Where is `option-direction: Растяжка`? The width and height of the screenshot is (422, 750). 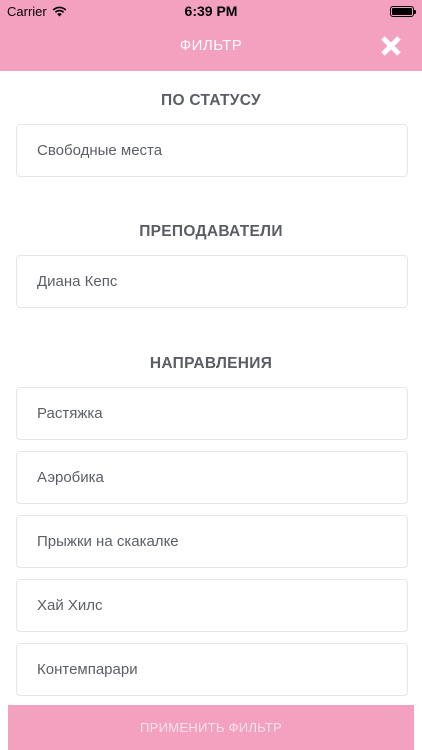 option-direction: Растяжка is located at coordinates (212, 413).